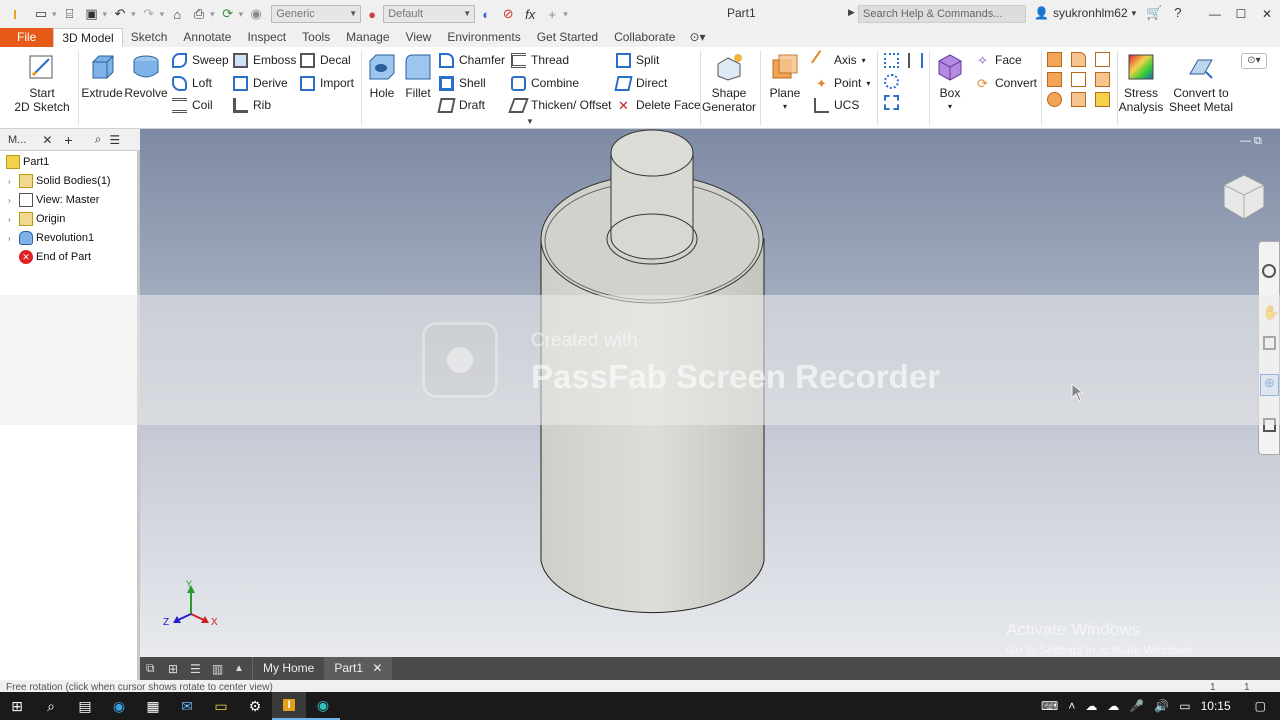 This screenshot has height=720, width=1280. I want to click on help-icon: ?, so click(1177, 13).